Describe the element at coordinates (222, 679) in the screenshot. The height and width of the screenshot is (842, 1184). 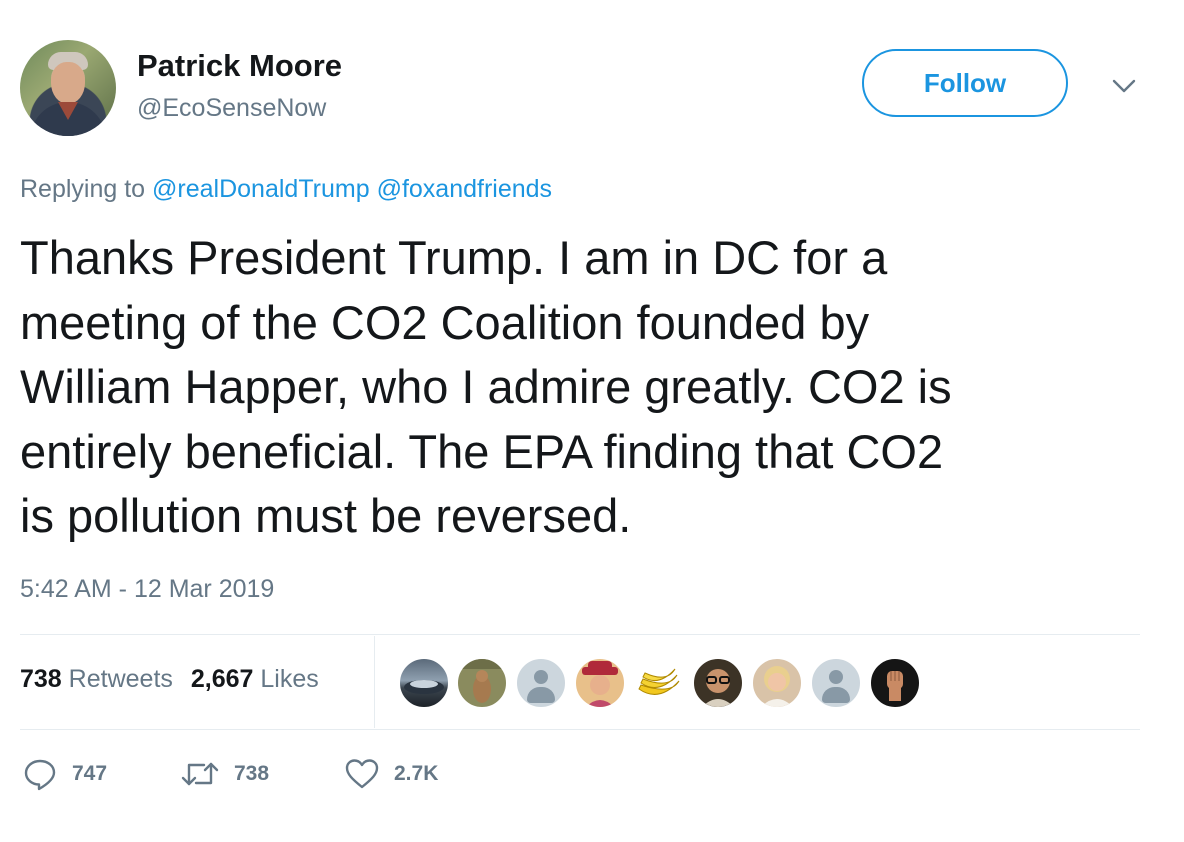
I see `likes-count: 2,667` at that location.